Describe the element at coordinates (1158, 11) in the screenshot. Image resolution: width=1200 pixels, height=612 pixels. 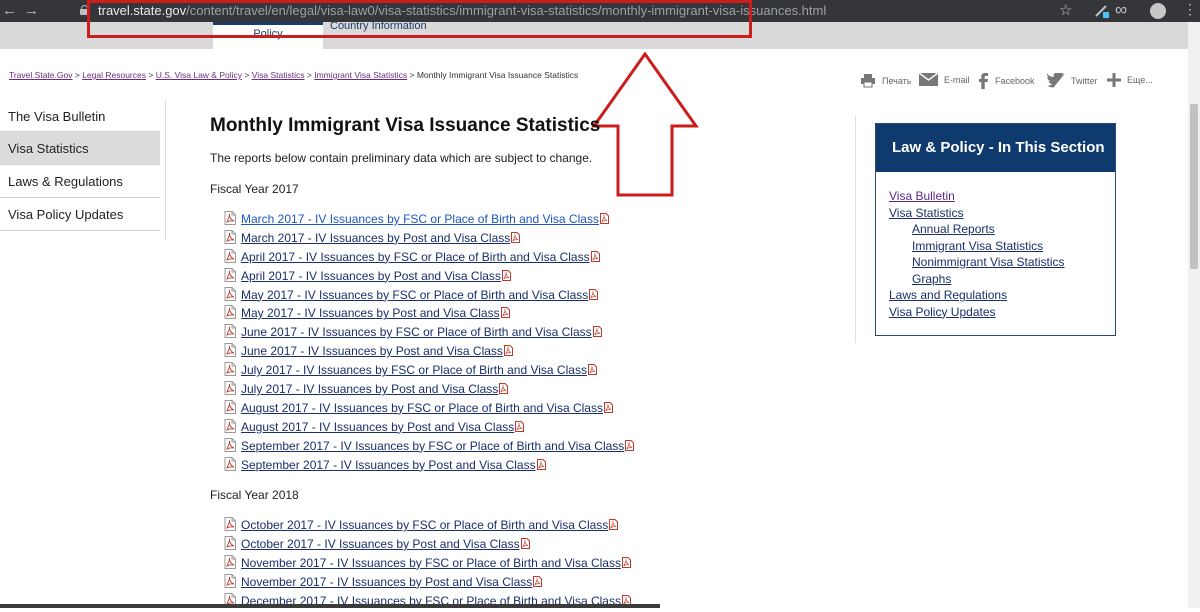
I see `profile-icon` at that location.